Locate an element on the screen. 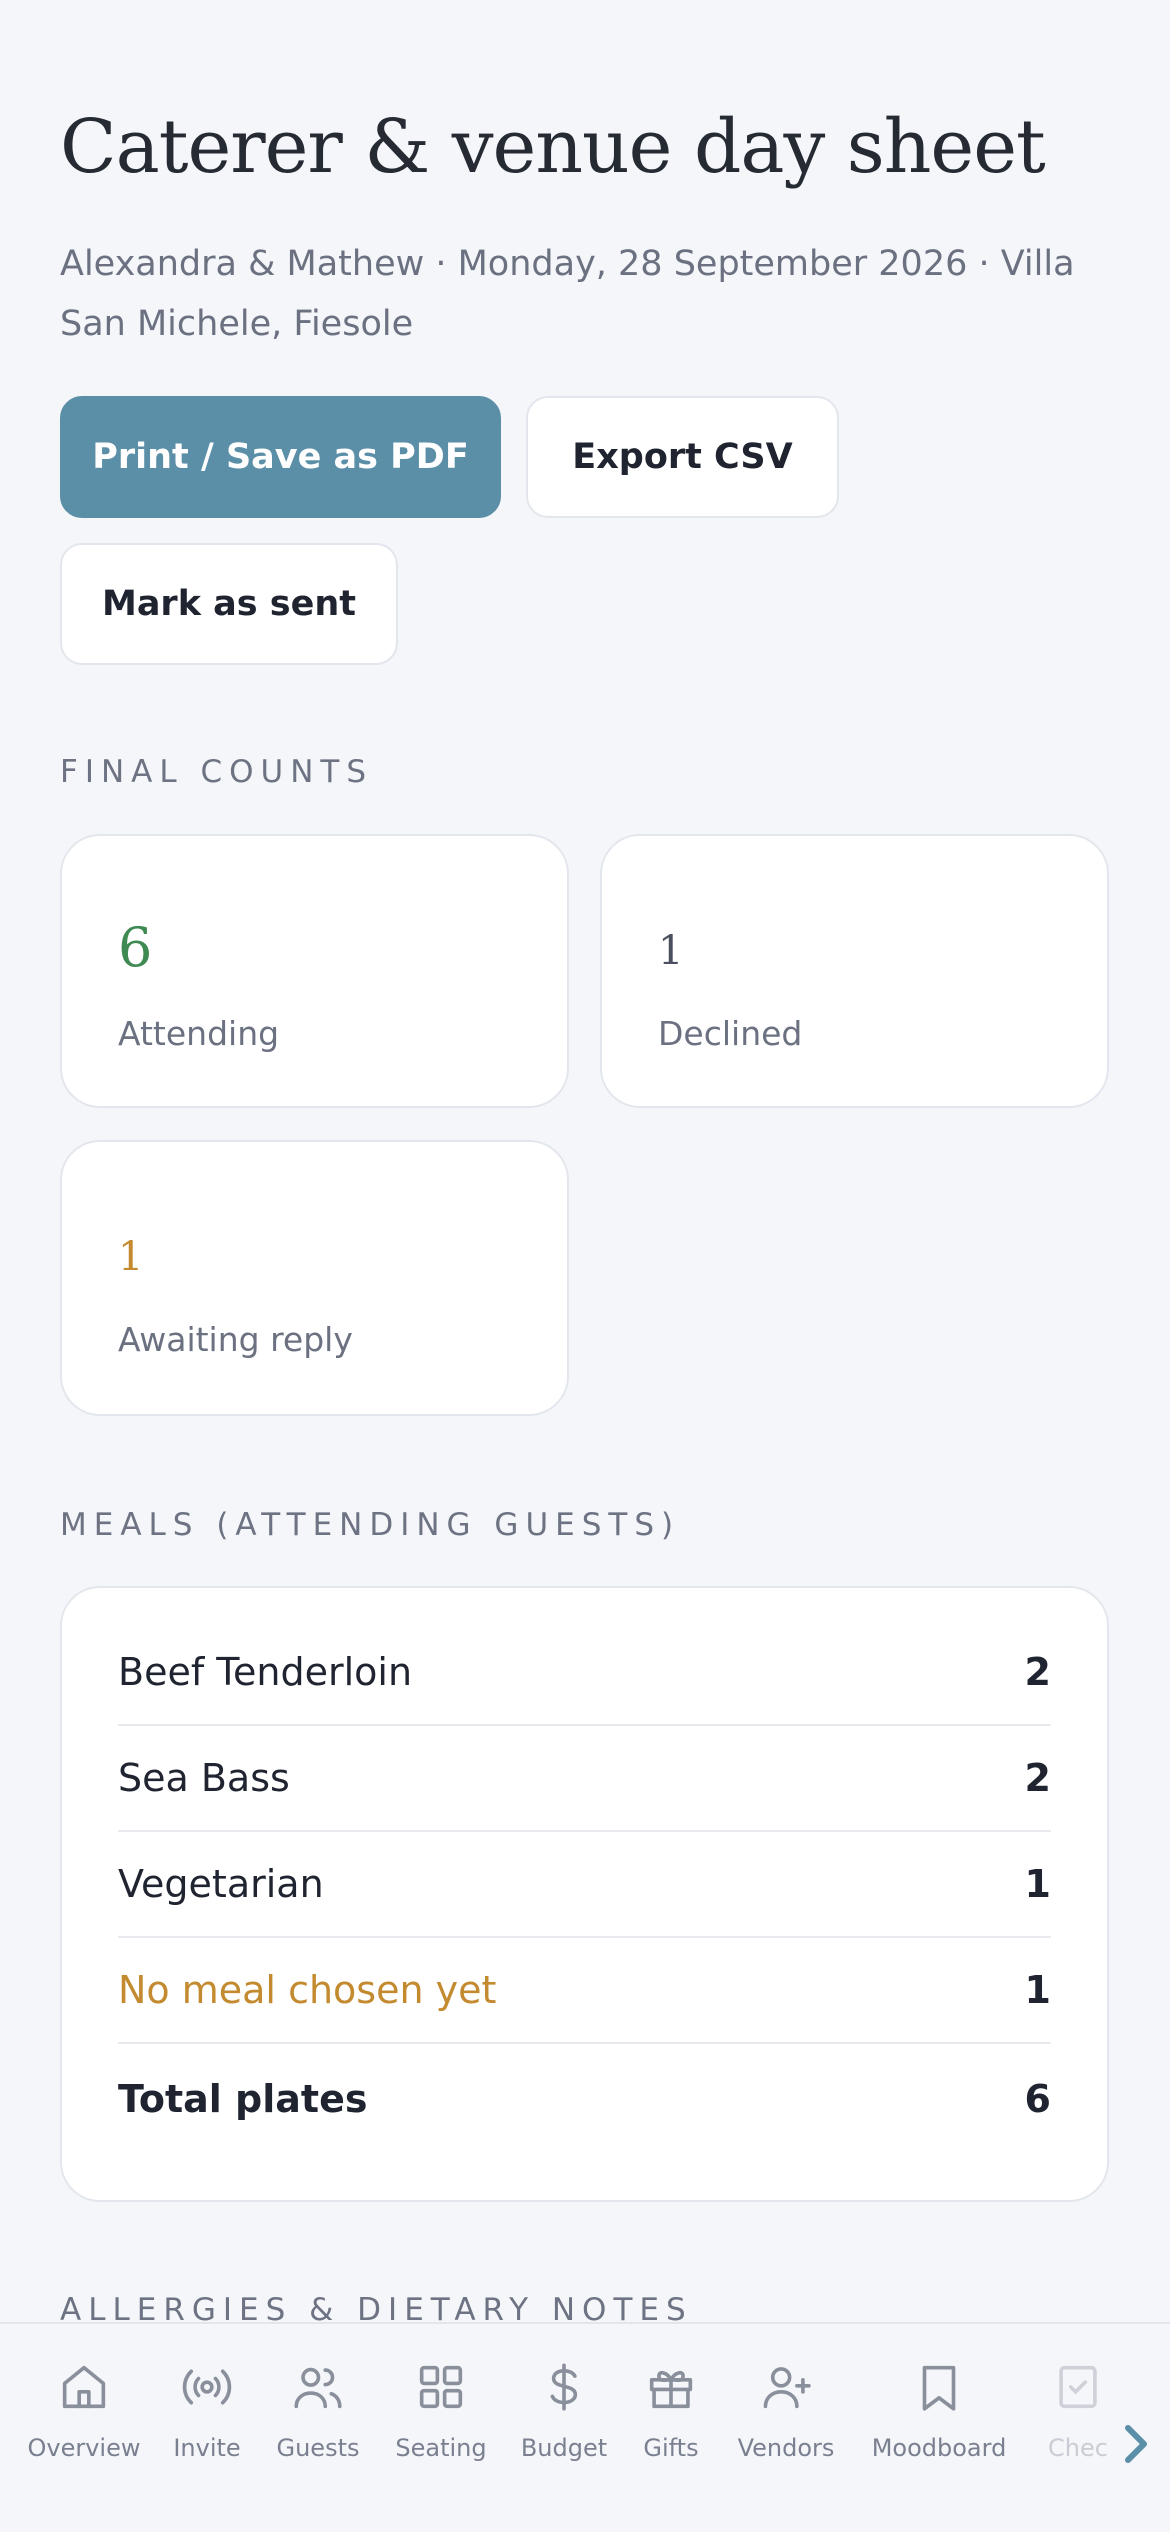 The width and height of the screenshot is (1170, 2532). final-counts-heading: FINAL COUNTS is located at coordinates (217, 772).